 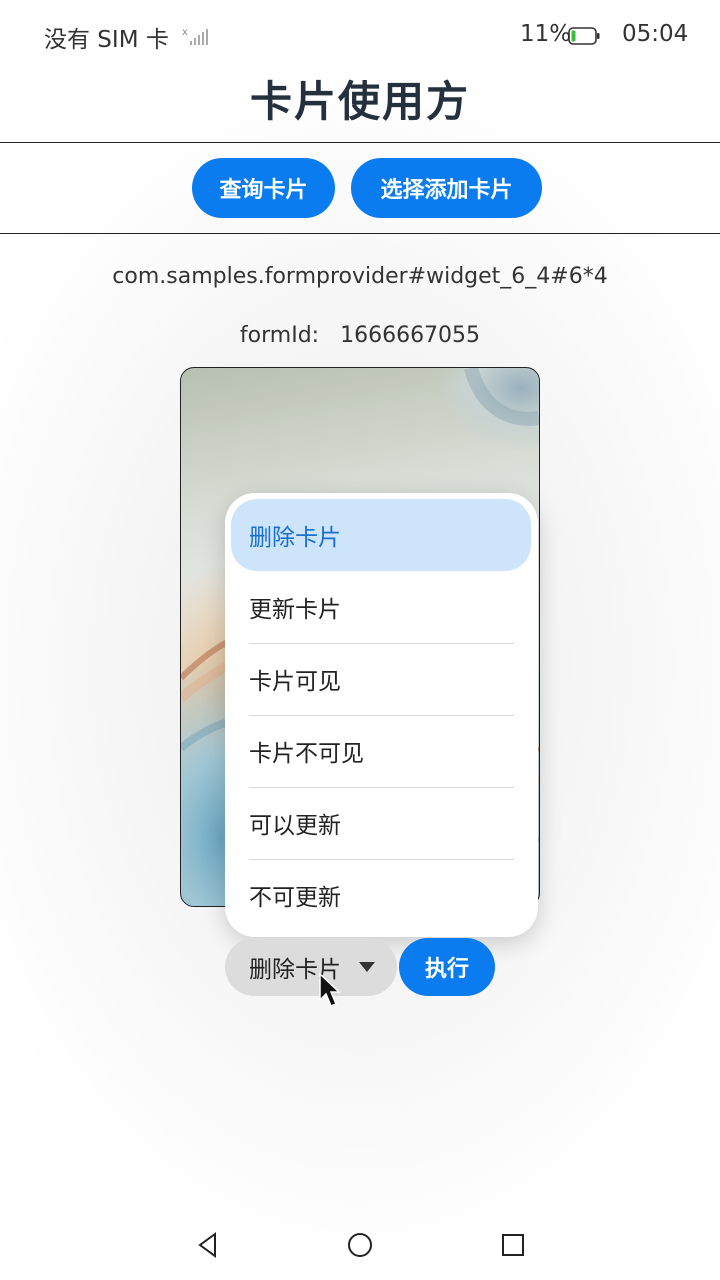 What do you see at coordinates (311, 967) in the screenshot?
I see `action-select: 删除卡片` at bounding box center [311, 967].